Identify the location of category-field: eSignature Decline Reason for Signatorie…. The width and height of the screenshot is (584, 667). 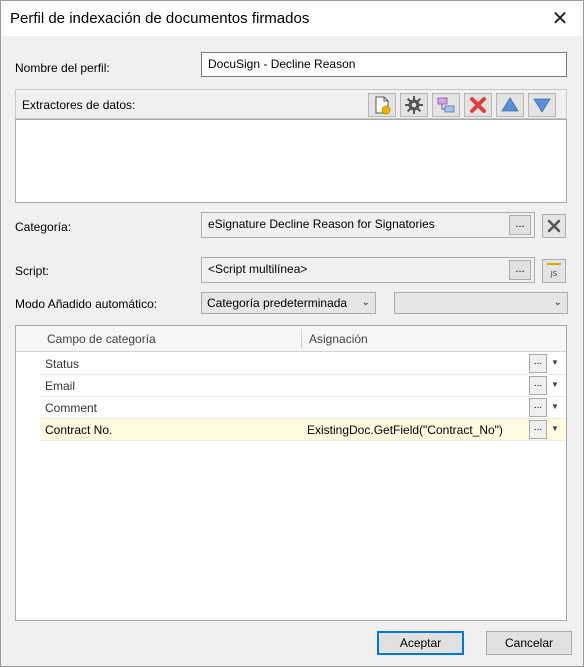
(368, 225).